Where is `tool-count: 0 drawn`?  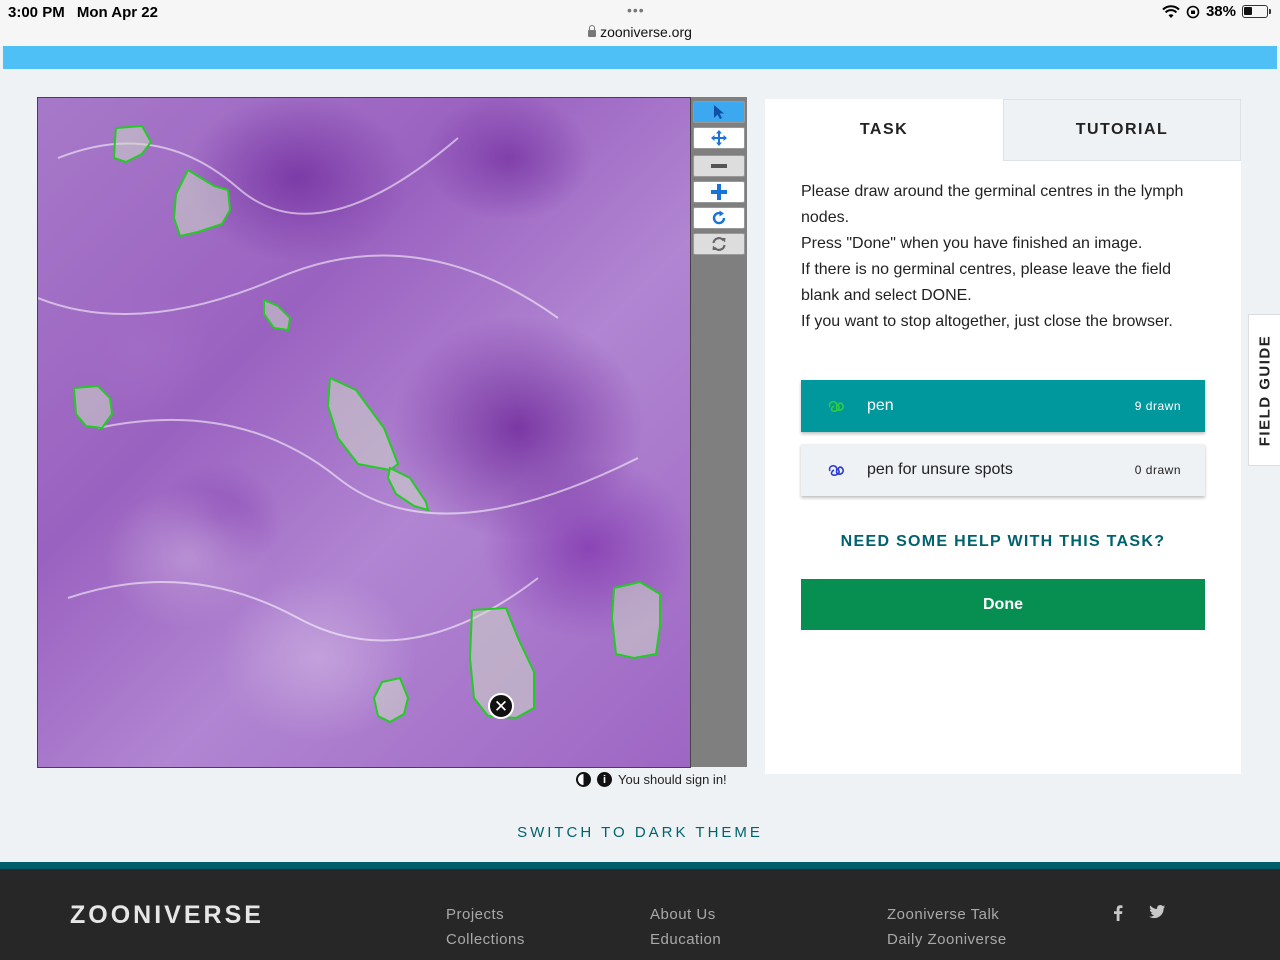
tool-count: 0 drawn is located at coordinates (1157, 470).